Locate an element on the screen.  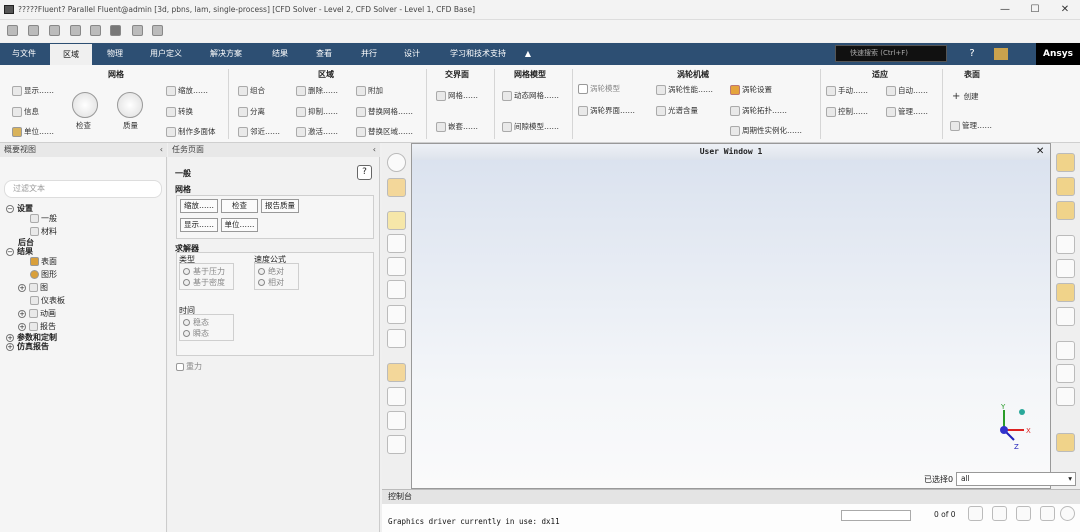
rotate-icon is located at coordinates (396, 243).